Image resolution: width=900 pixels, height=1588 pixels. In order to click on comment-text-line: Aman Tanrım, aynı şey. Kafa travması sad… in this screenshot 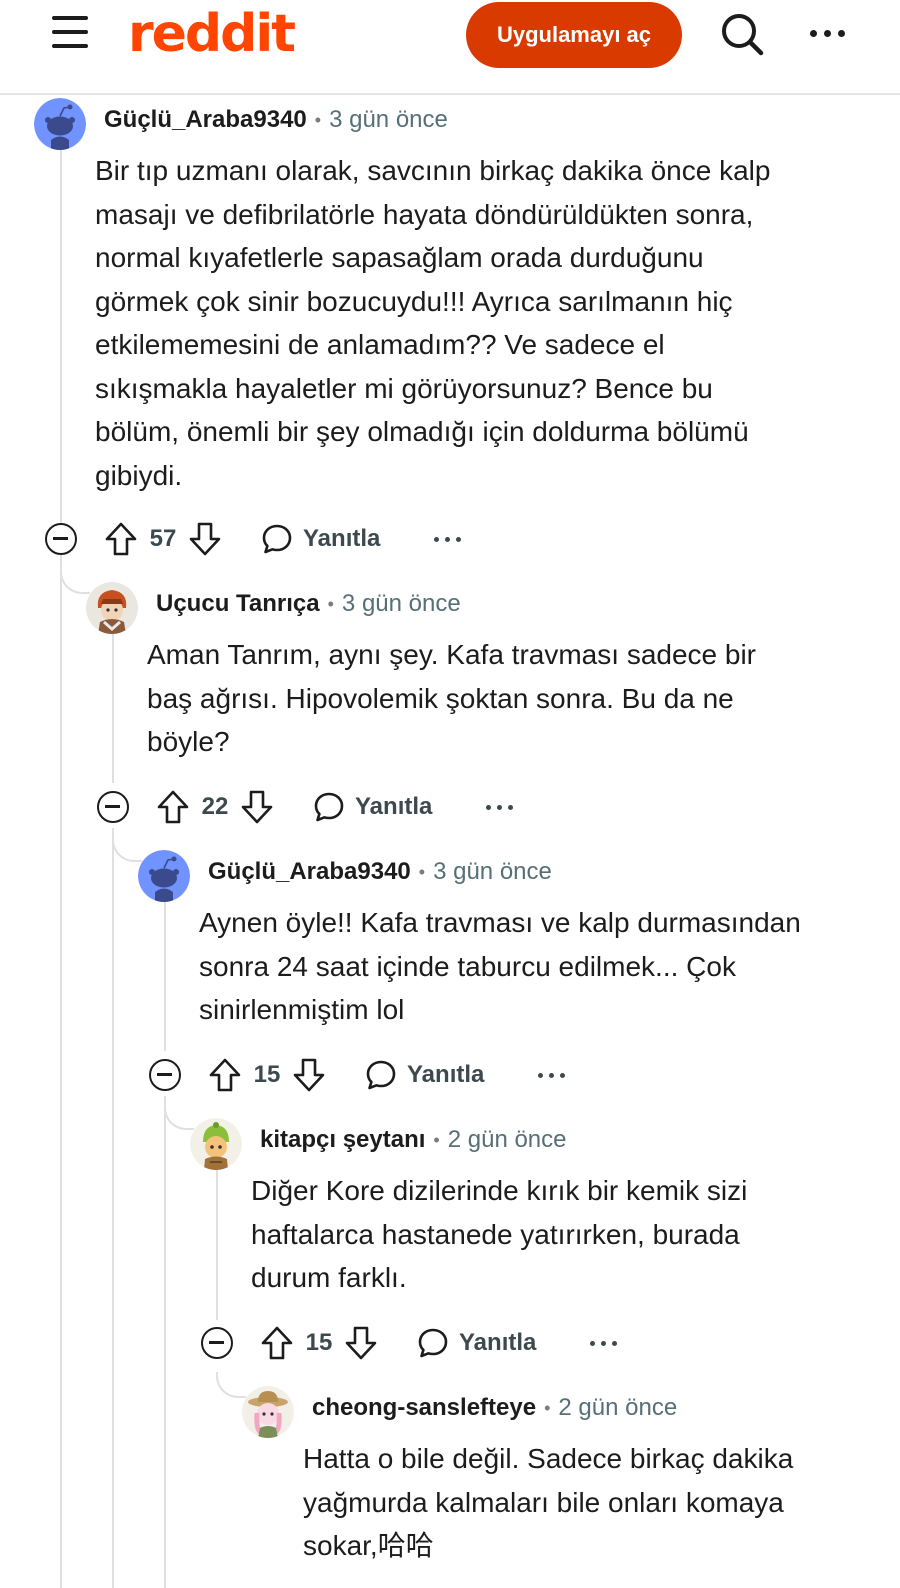, I will do `click(451, 654)`.